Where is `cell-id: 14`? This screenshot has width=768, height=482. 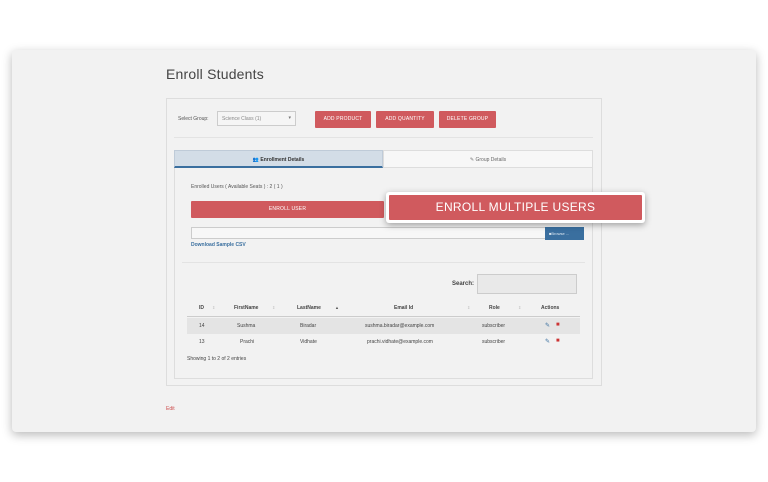
cell-id: 14 is located at coordinates (202, 326).